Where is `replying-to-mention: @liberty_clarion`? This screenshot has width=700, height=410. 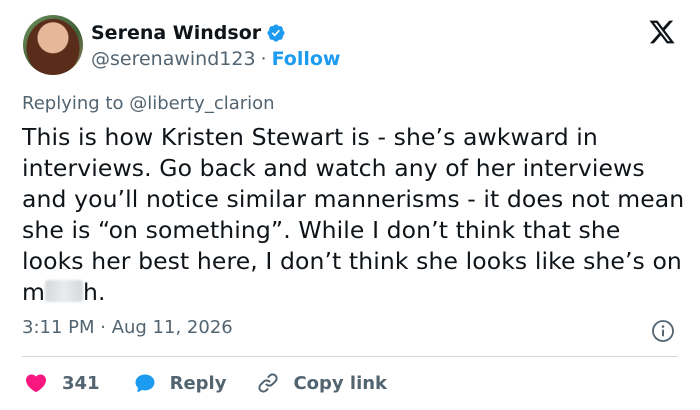 replying-to-mention: @liberty_clarion is located at coordinates (201, 103).